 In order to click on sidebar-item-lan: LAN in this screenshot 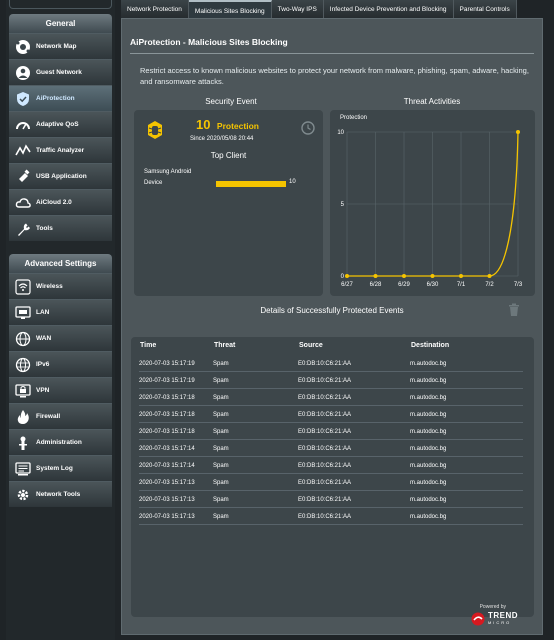, I will do `click(60, 312)`.